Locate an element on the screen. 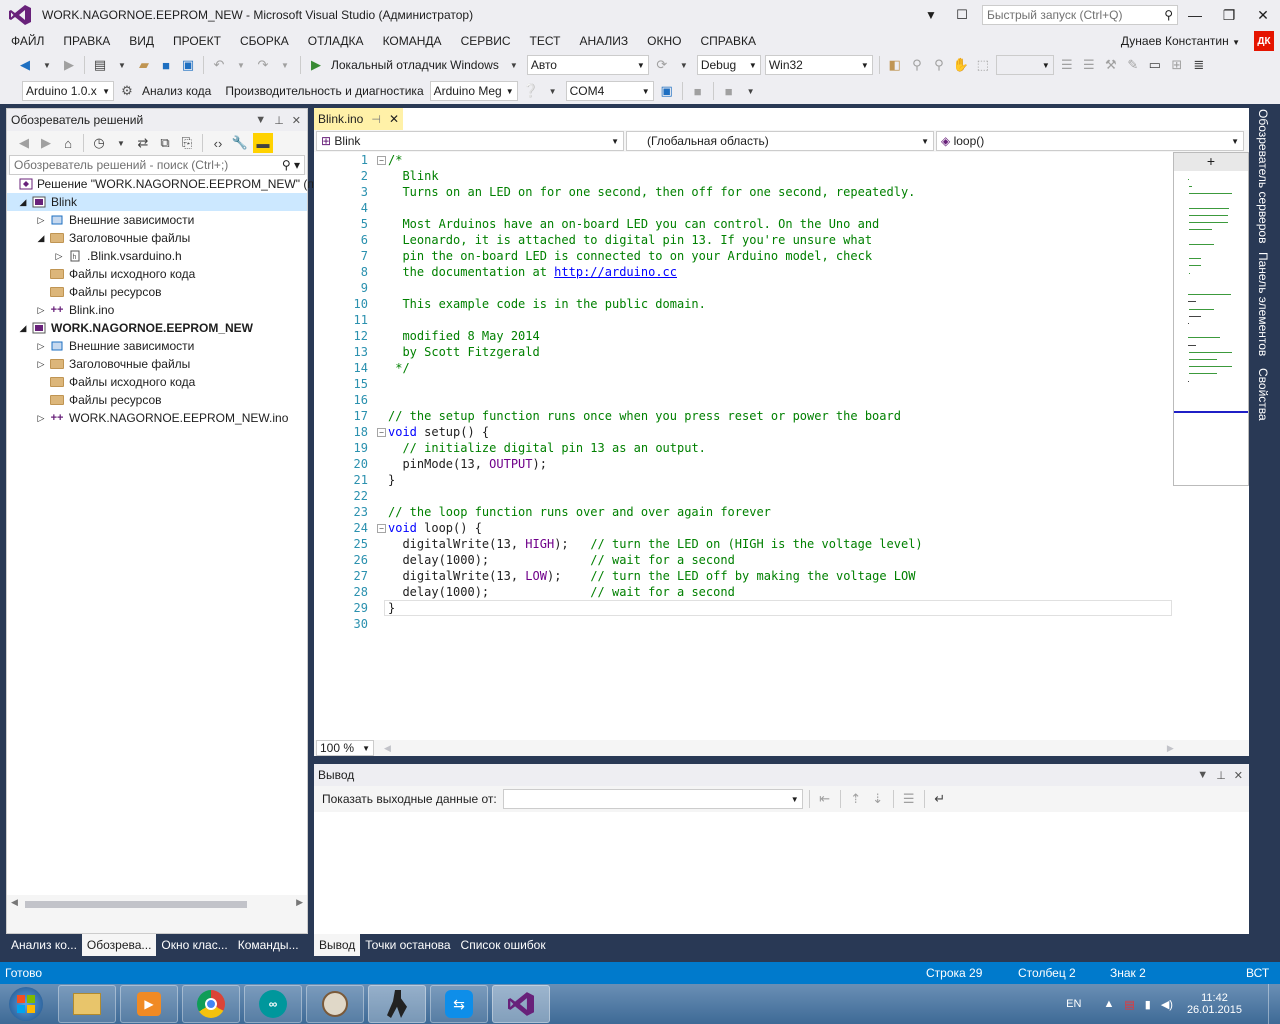 The height and width of the screenshot is (1024, 1280). word-wrap-icon: ↵ is located at coordinates (940, 799).